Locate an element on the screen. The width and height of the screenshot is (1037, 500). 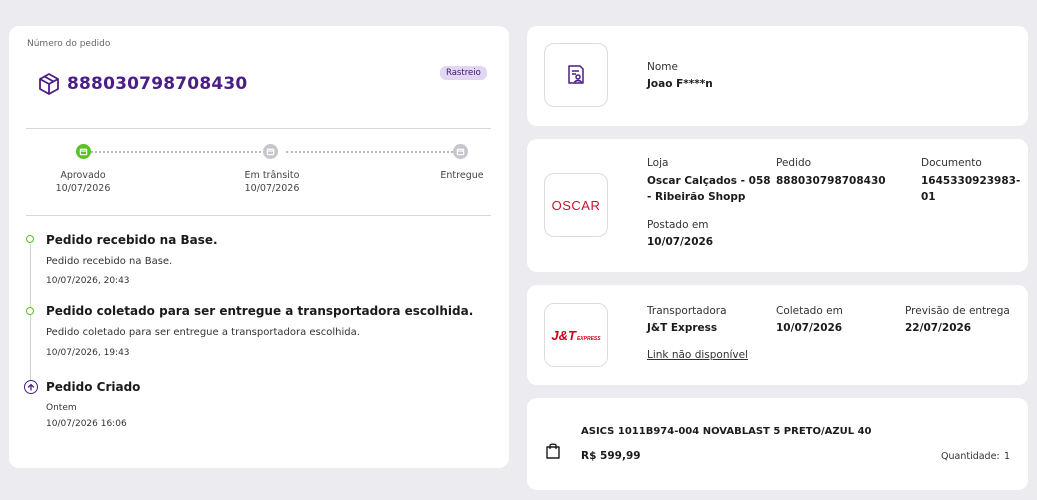
order-value: 888030798708430 is located at coordinates (831, 181).